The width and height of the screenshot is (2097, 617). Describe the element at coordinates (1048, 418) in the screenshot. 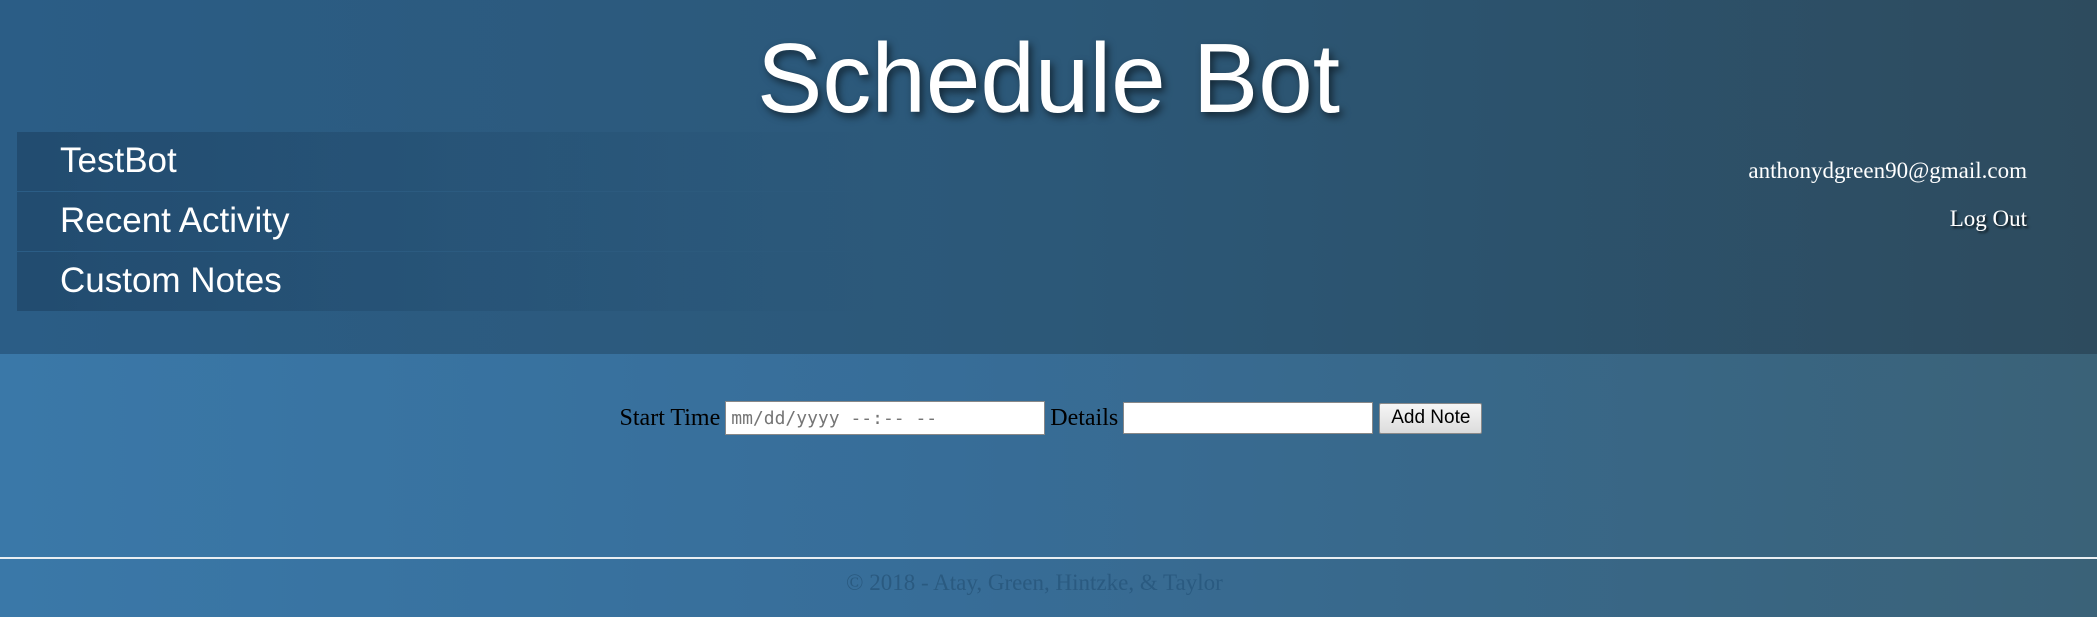

I see `add-note-form: Start Time Details Add Note` at that location.